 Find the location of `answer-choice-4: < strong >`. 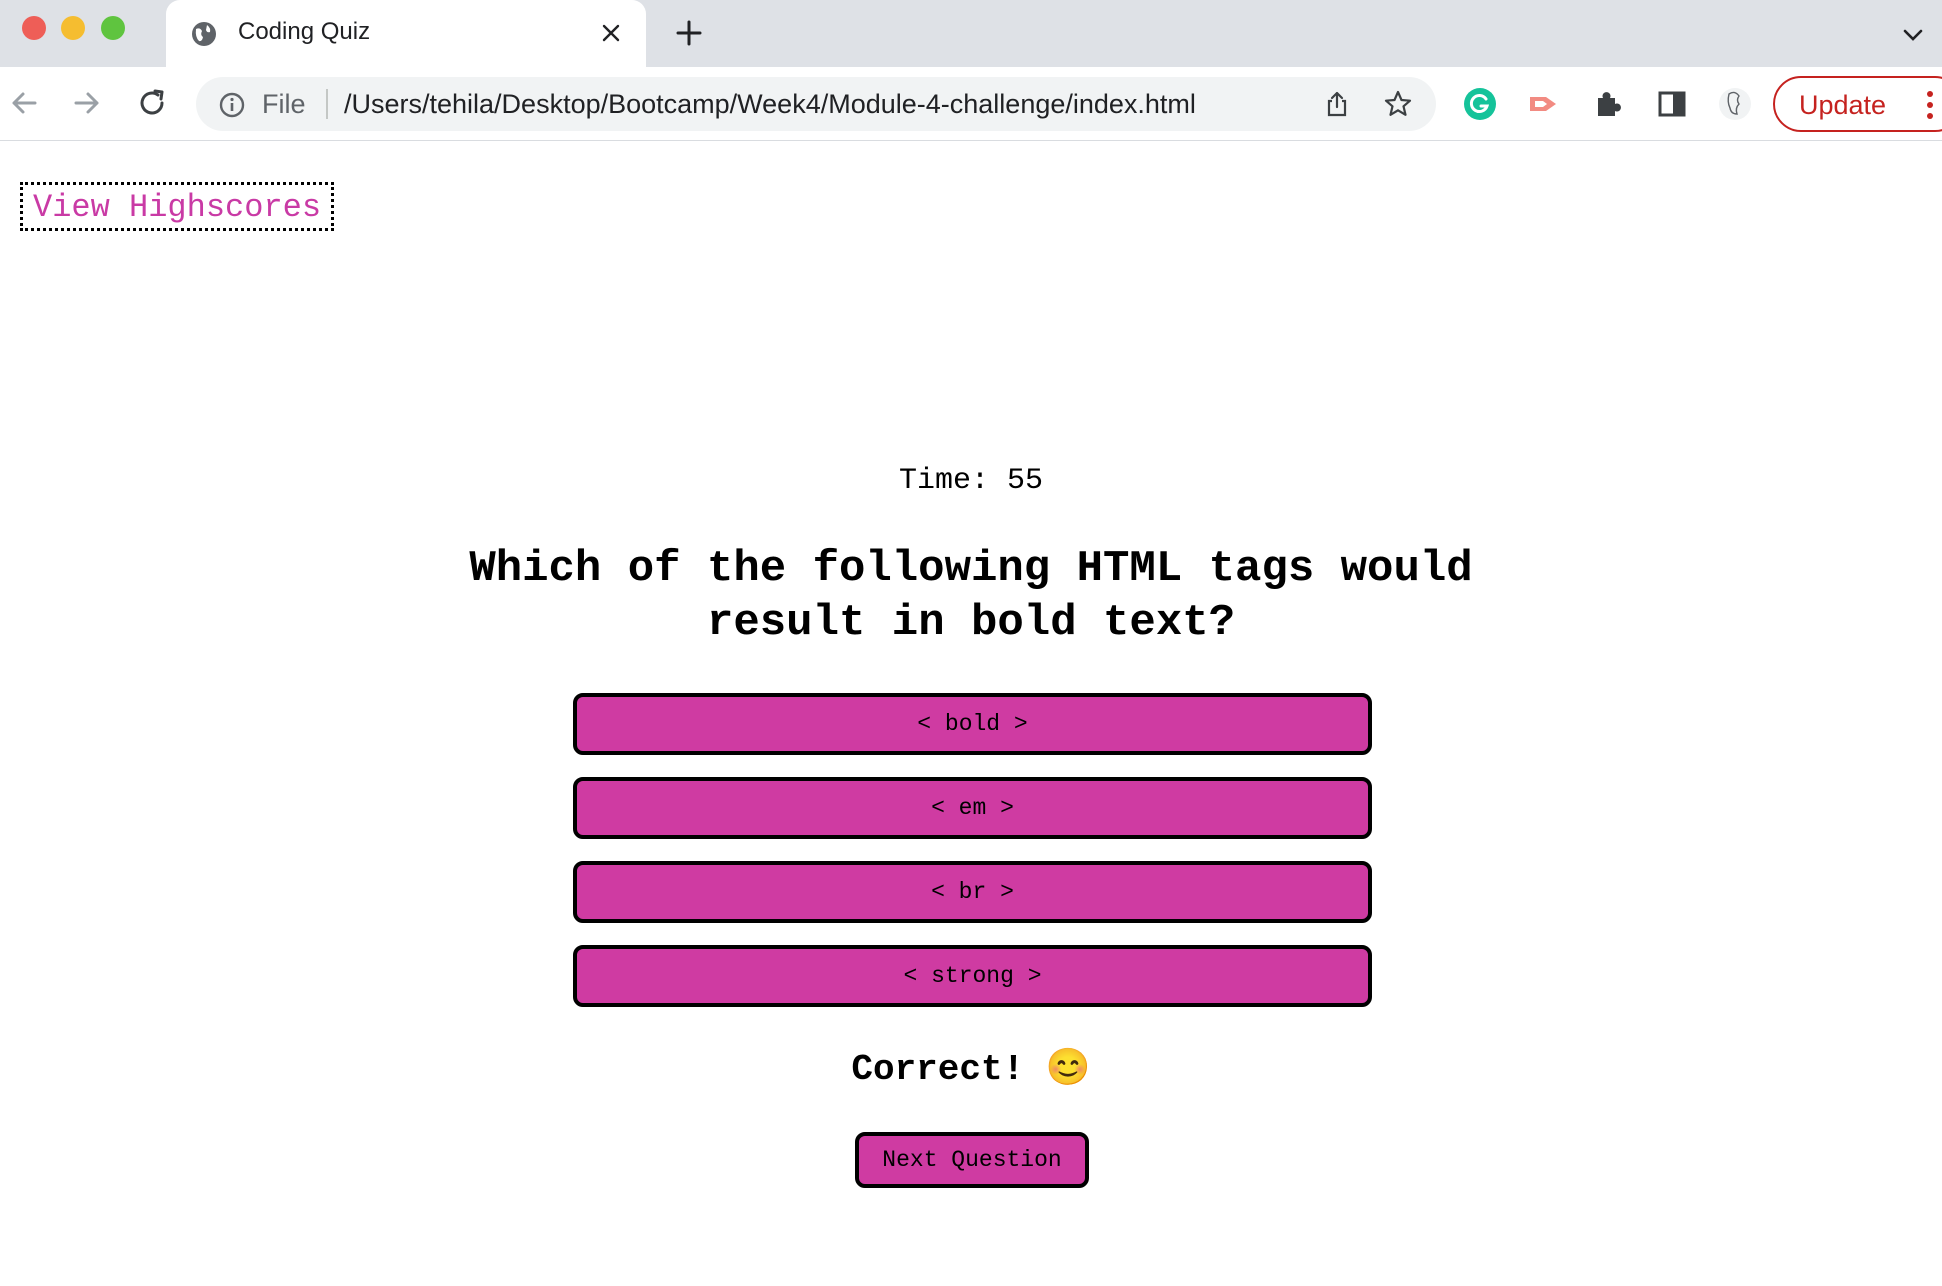

answer-choice-4: < strong > is located at coordinates (972, 976).